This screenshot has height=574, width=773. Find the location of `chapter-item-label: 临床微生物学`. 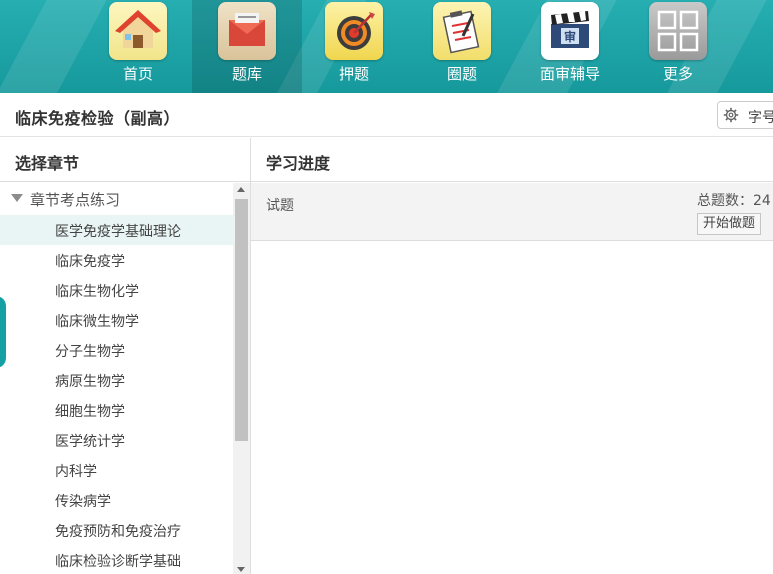

chapter-item-label: 临床微生物学 is located at coordinates (97, 322).